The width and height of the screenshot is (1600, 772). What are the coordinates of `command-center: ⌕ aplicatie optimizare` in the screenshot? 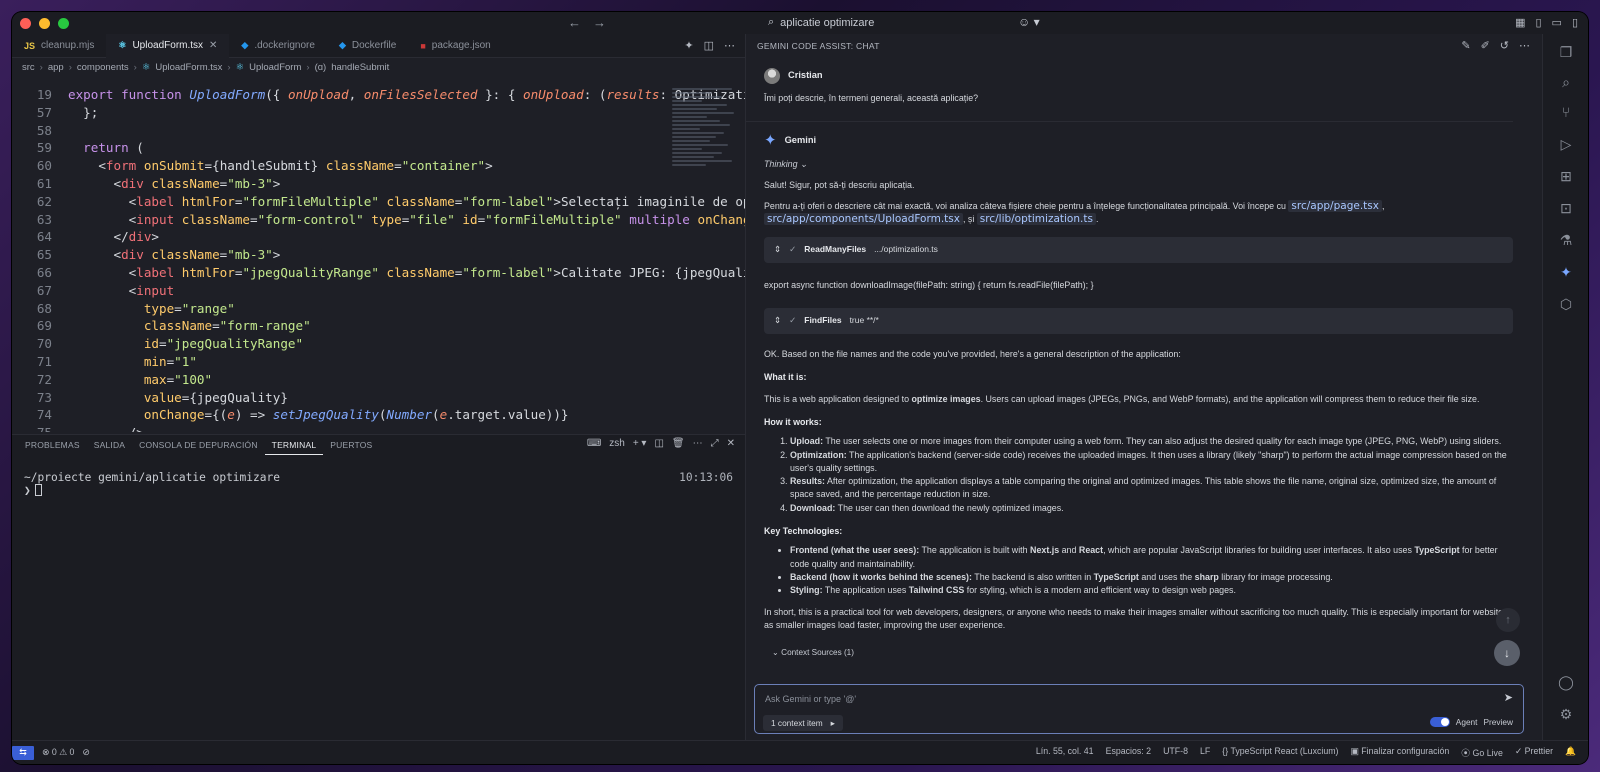 It's located at (821, 22).